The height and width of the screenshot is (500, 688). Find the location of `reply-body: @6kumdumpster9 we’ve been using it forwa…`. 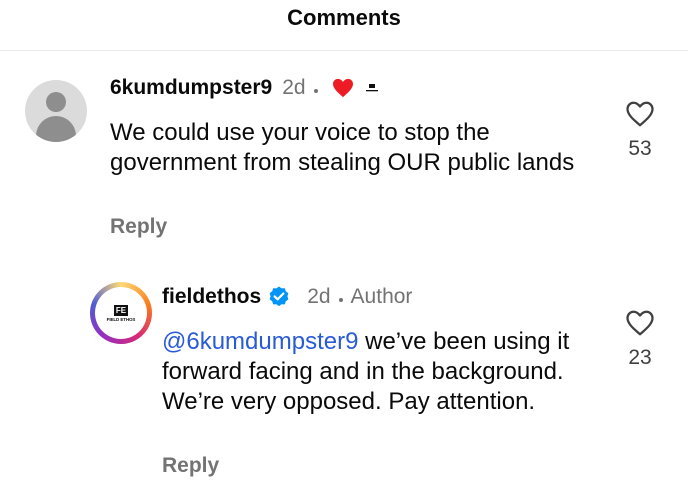

reply-body: @6kumdumpster9 we’ve been using it forwa… is located at coordinates (382, 372).